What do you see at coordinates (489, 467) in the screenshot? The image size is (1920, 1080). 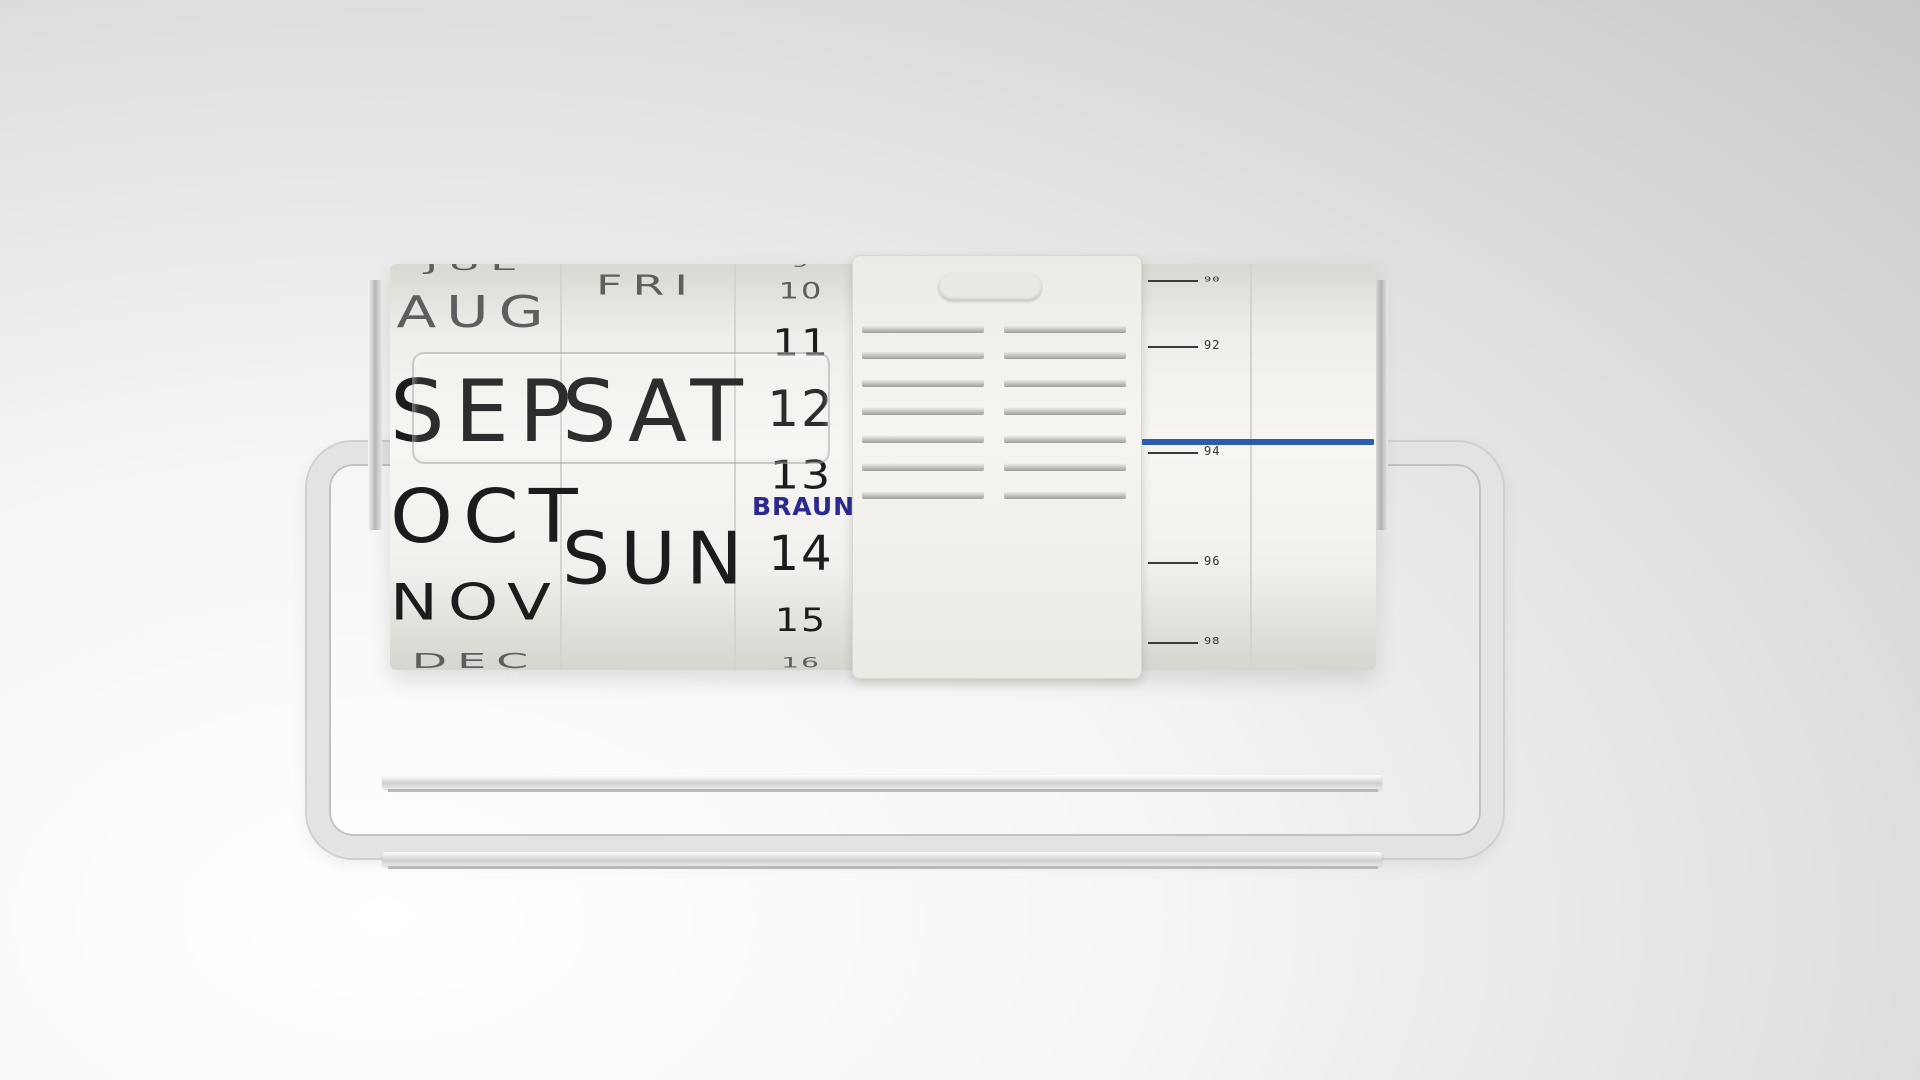 I see `month-drum: JUL AUG SEP OCT NOV DEC` at bounding box center [489, 467].